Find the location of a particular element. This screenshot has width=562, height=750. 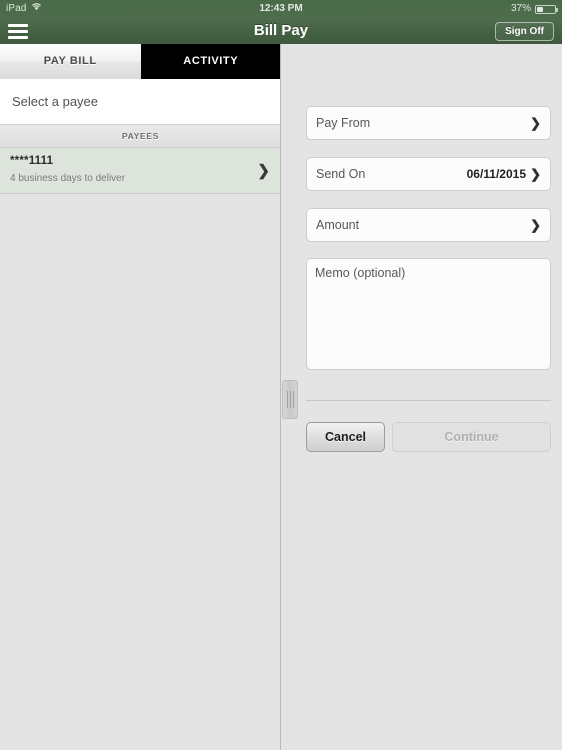

ios-status-bar: iPad 12:43 PM 37% is located at coordinates (281, 9).